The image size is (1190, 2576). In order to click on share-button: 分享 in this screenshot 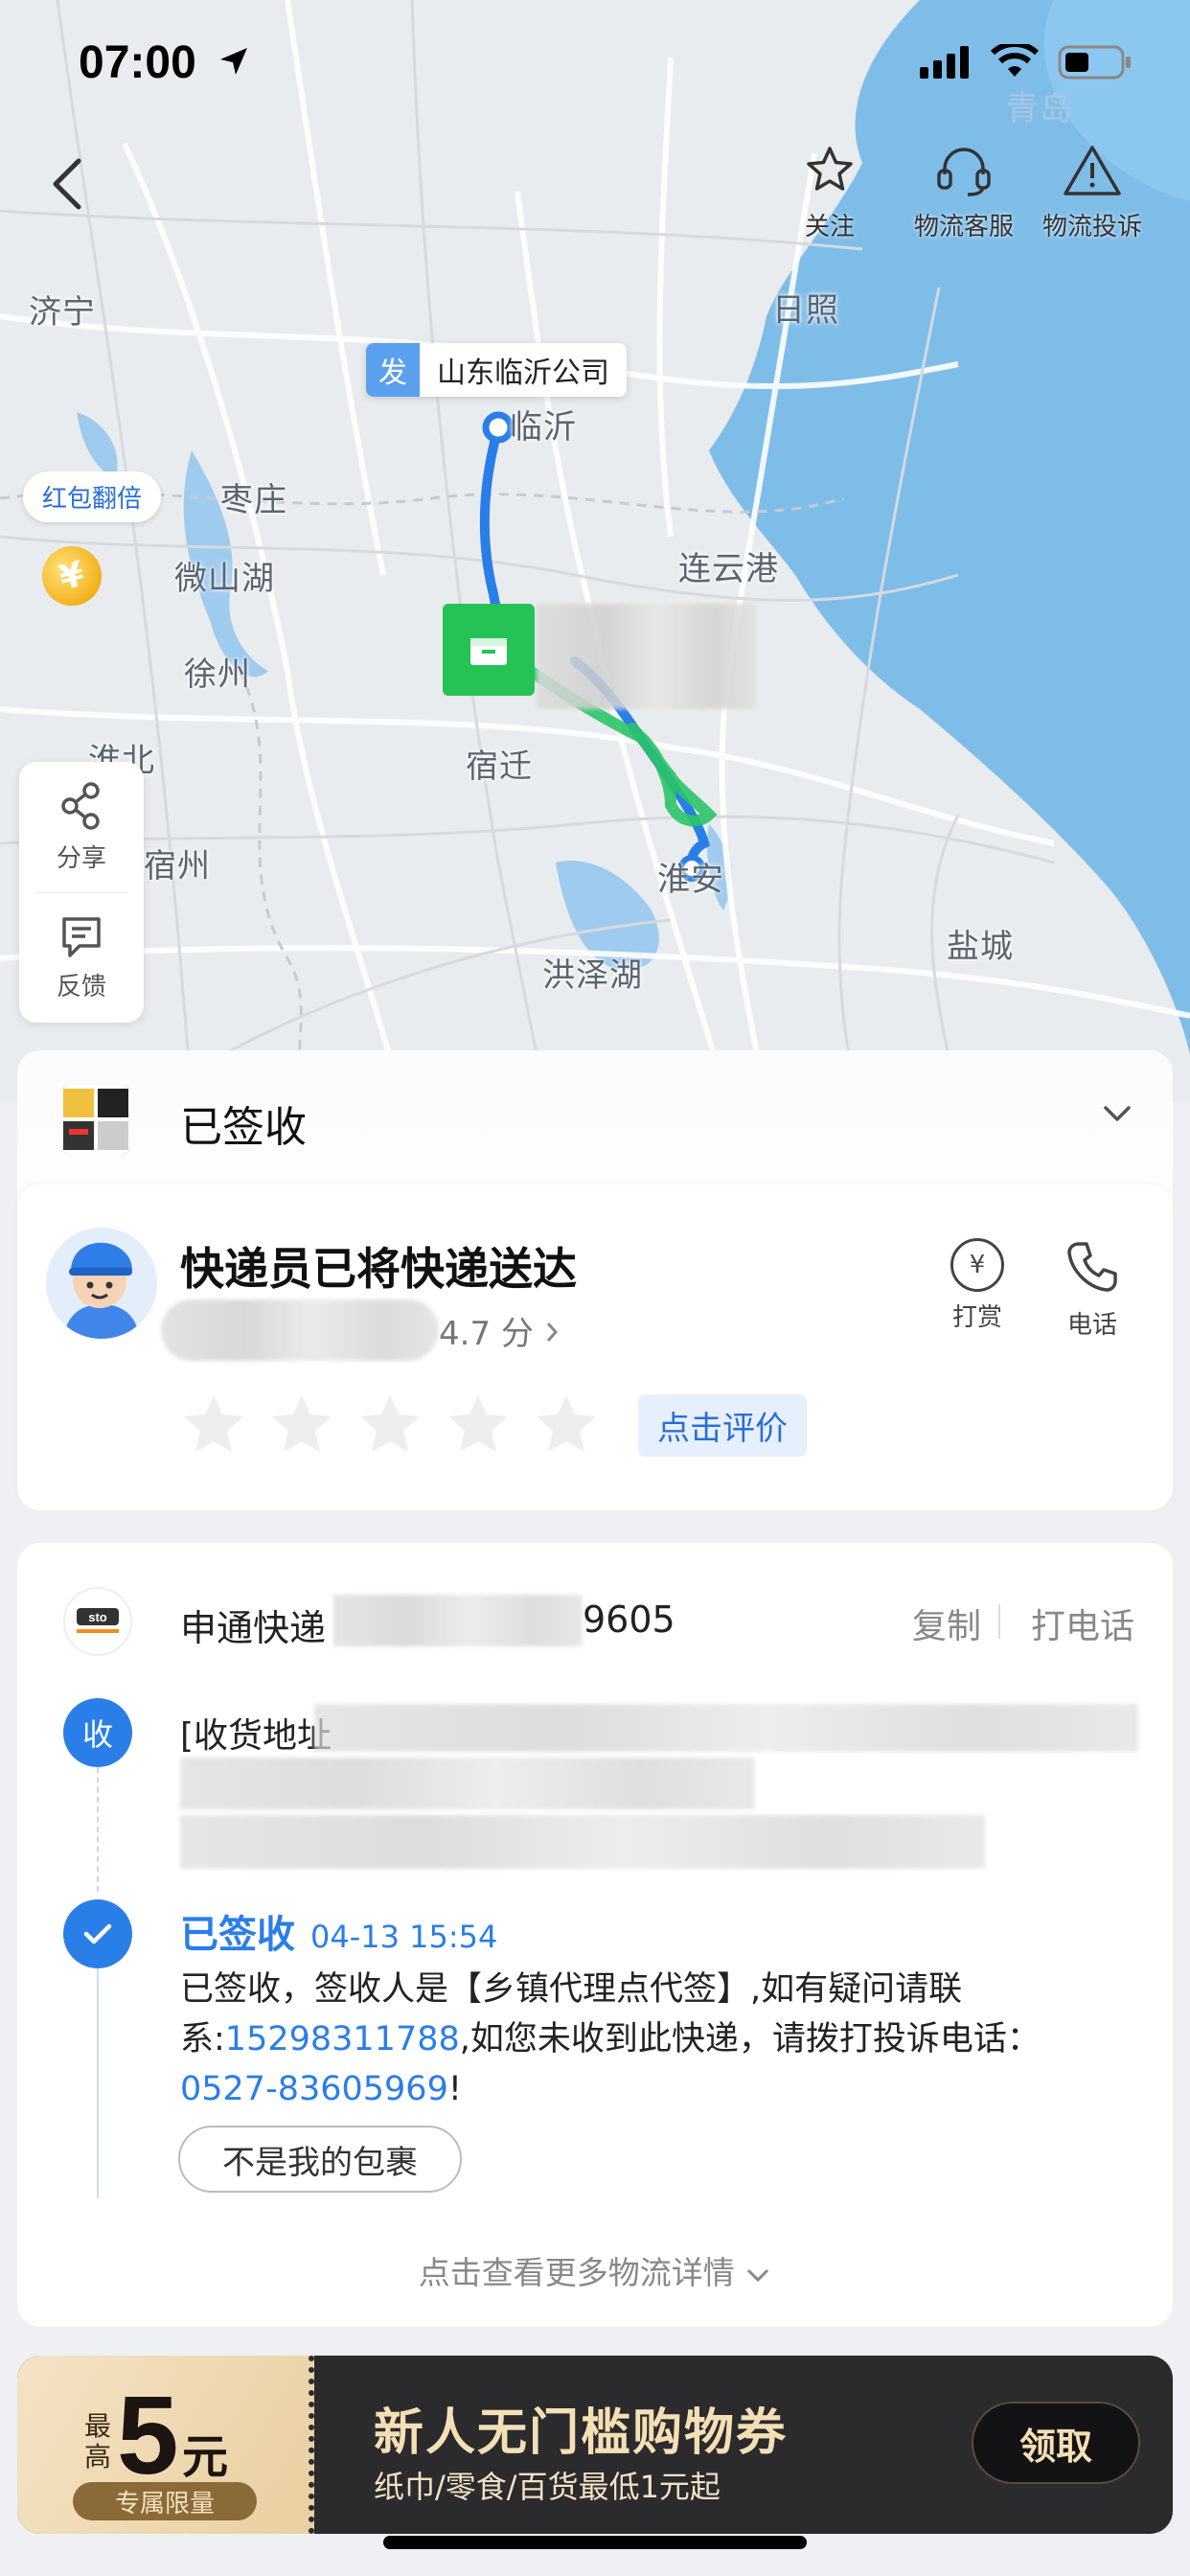, I will do `click(82, 827)`.